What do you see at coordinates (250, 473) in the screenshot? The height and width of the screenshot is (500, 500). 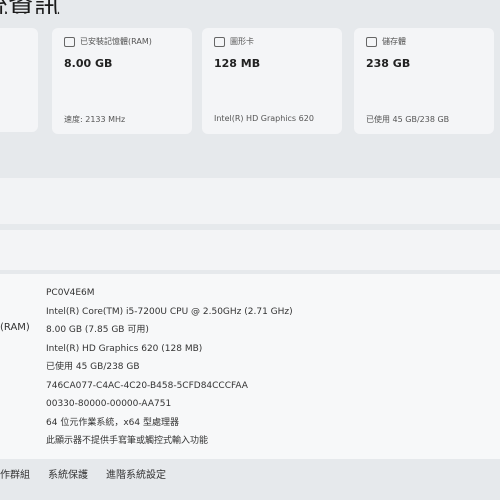 I see `related-links: 工作群組 系統保護 進階系統設定` at bounding box center [250, 473].